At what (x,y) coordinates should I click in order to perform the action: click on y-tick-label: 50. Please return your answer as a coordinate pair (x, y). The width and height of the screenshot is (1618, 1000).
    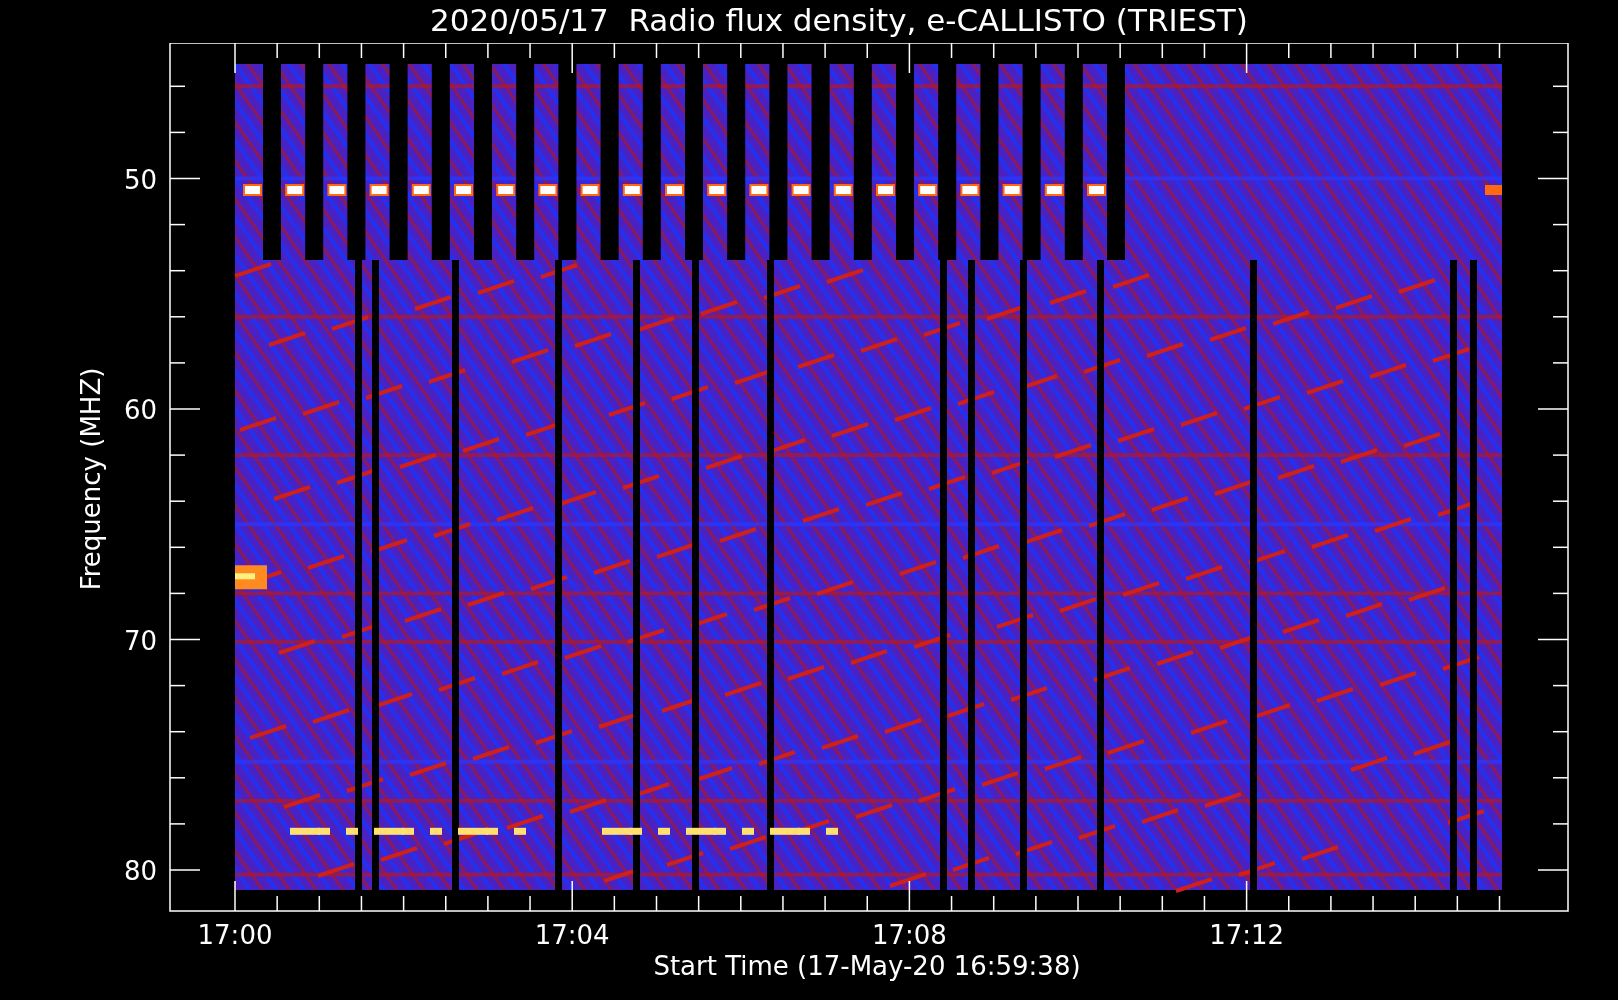
    Looking at the image, I should click on (140, 179).